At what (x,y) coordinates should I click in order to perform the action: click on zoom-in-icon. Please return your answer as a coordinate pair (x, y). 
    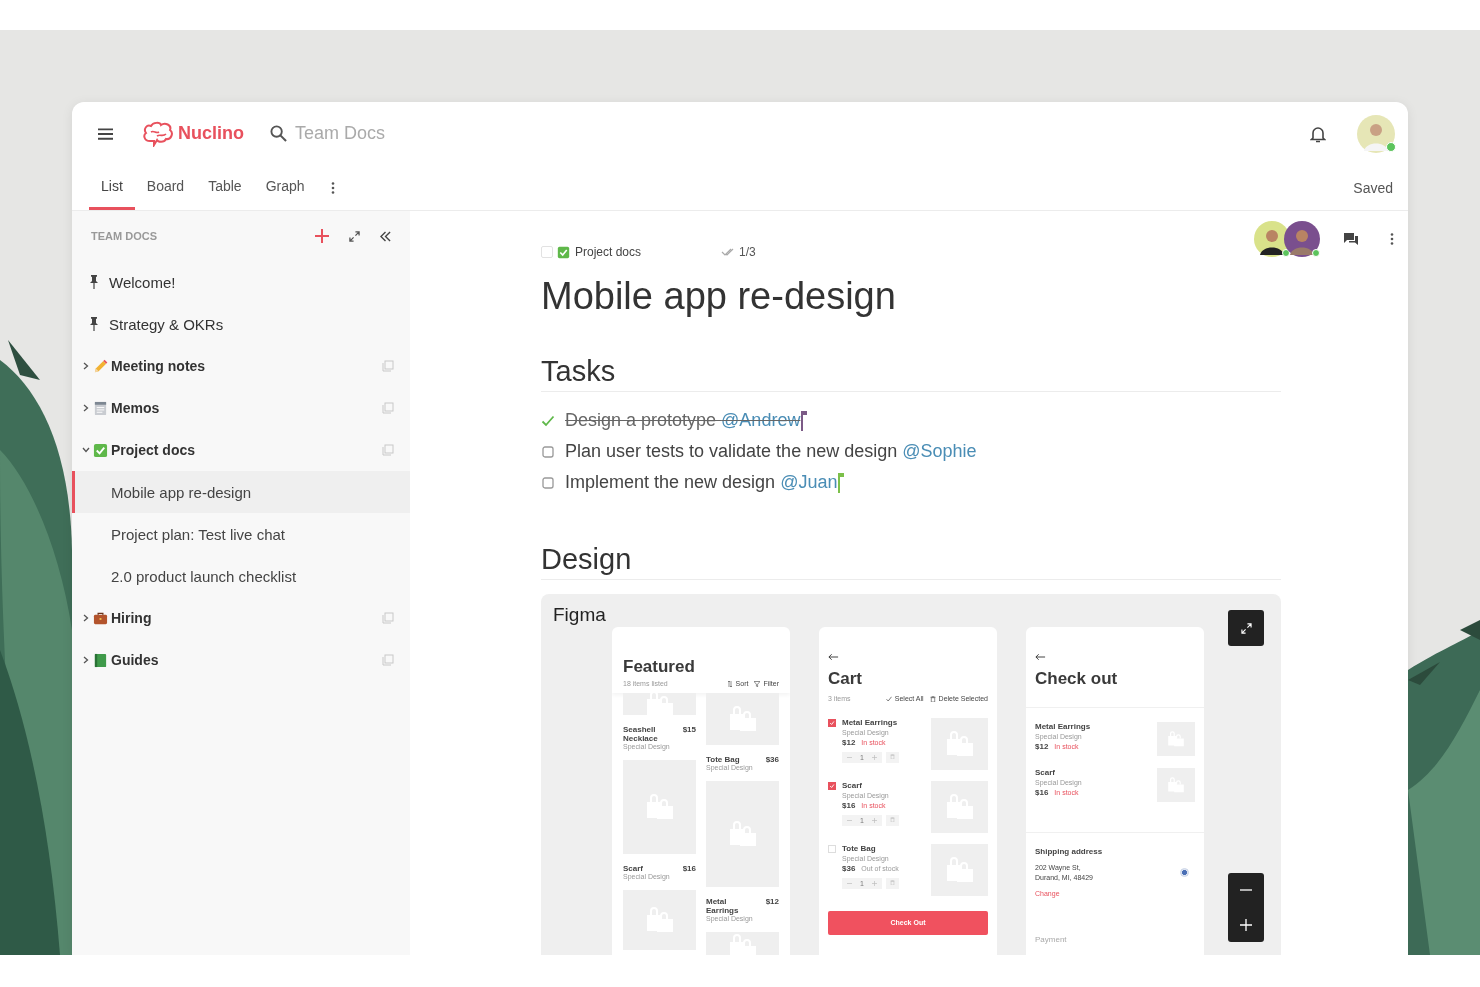
    Looking at the image, I should click on (1246, 924).